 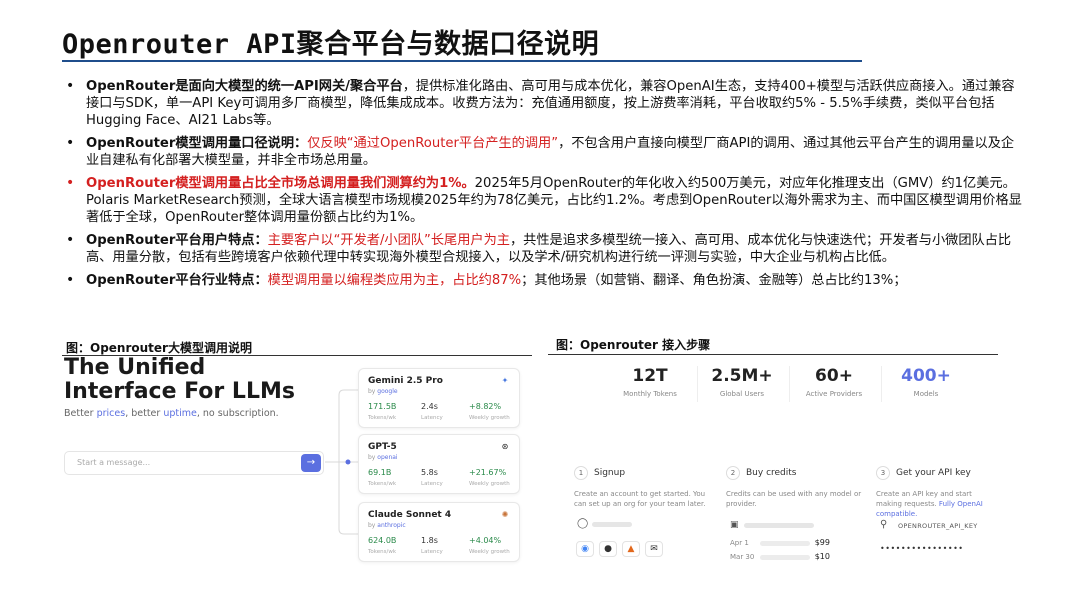 What do you see at coordinates (197, 143) in the screenshot?
I see `bullet-2-bold: OpenRouter模型调用量口径说明：` at bounding box center [197, 143].